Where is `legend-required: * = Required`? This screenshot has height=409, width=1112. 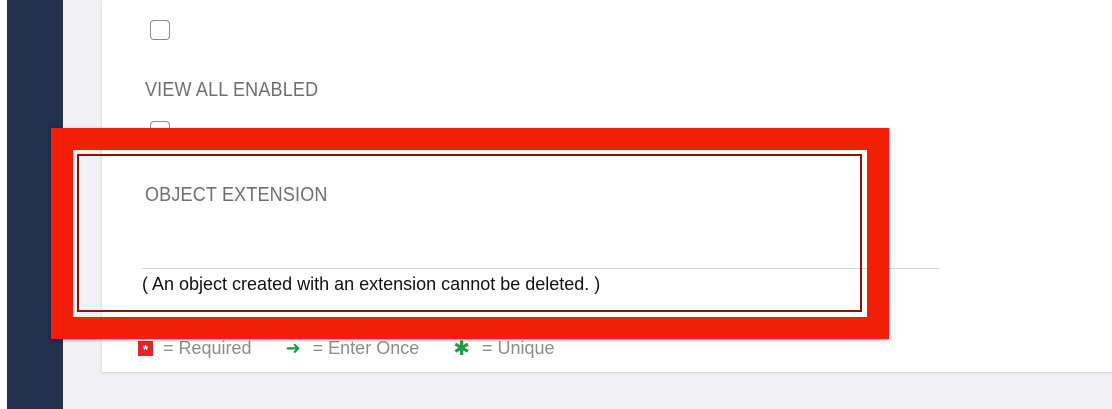 legend-required: * = Required is located at coordinates (195, 348).